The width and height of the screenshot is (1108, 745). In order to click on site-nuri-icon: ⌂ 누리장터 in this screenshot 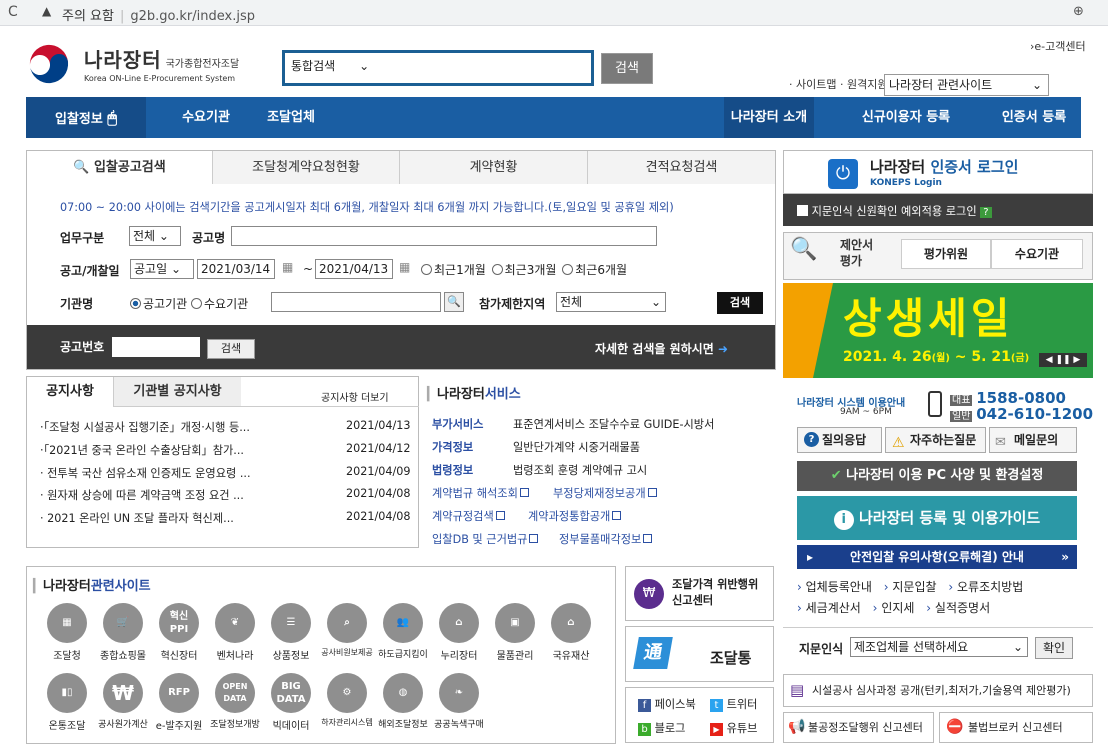, I will do `click(459, 632)`.